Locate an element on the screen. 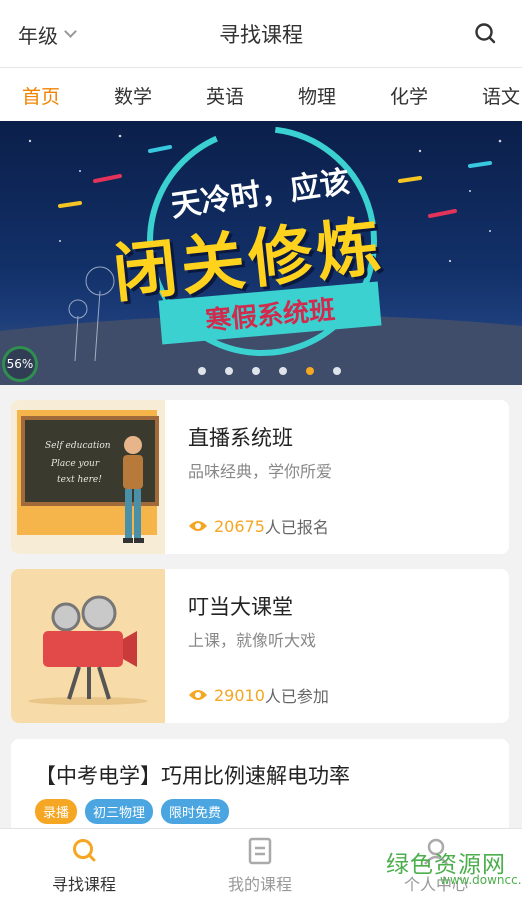  tab-chemistry: 化学 is located at coordinates (409, 95).